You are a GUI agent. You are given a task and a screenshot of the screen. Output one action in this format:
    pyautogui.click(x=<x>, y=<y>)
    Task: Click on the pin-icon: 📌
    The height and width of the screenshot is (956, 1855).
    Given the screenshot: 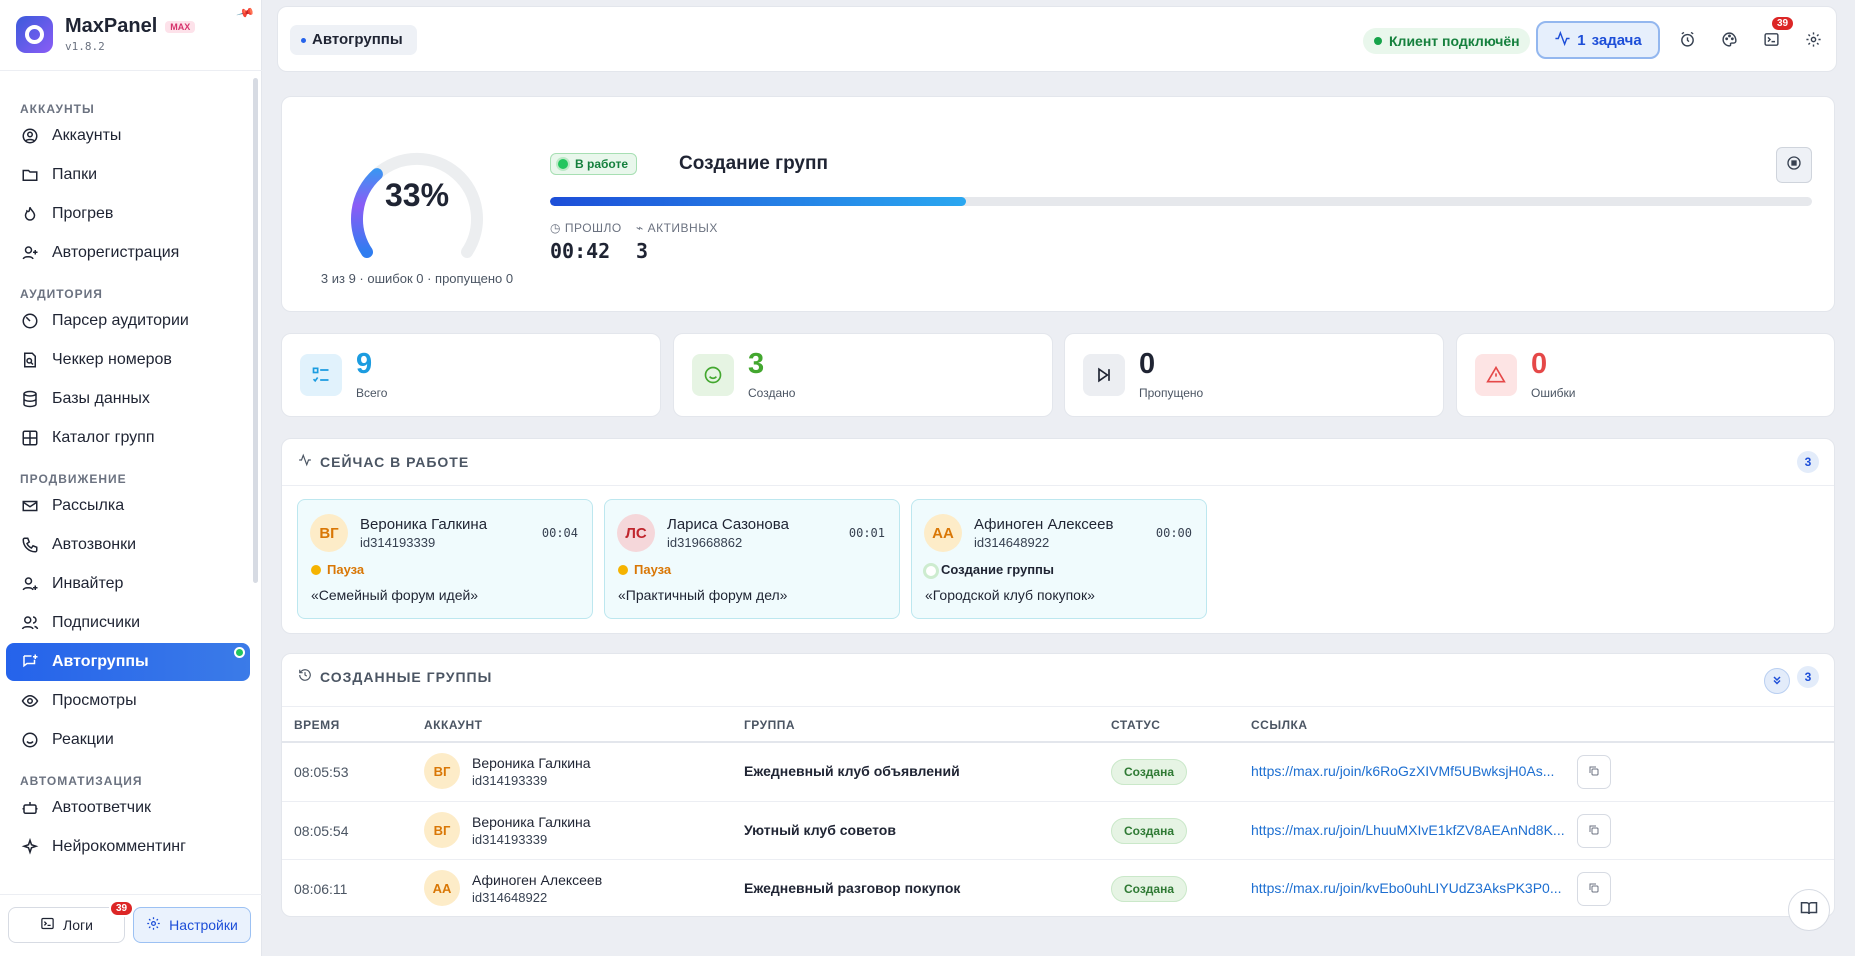 What is the action you would take?
    pyautogui.click(x=246, y=13)
    